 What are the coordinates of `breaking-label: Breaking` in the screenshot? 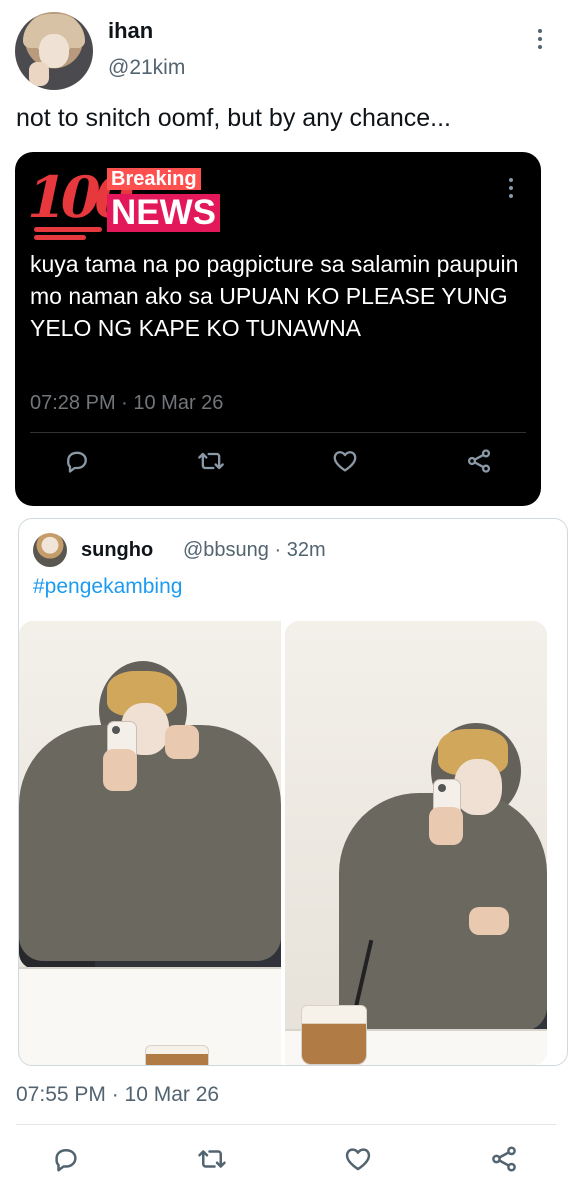 It's located at (154, 179).